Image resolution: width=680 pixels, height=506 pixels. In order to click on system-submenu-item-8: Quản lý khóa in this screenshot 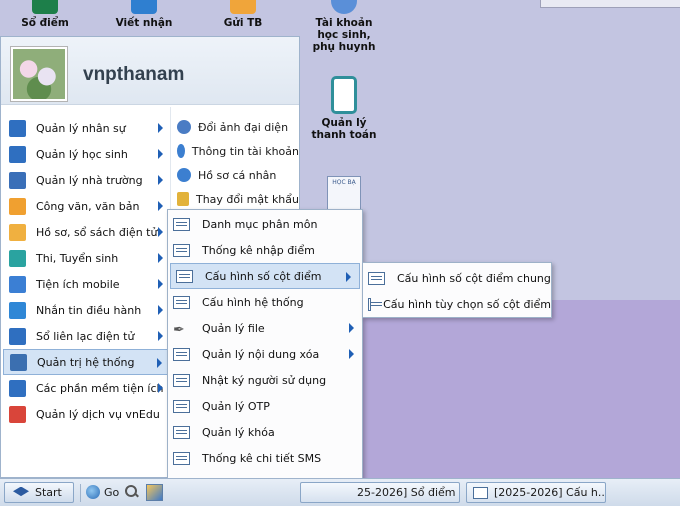, I will do `click(265, 432)`.